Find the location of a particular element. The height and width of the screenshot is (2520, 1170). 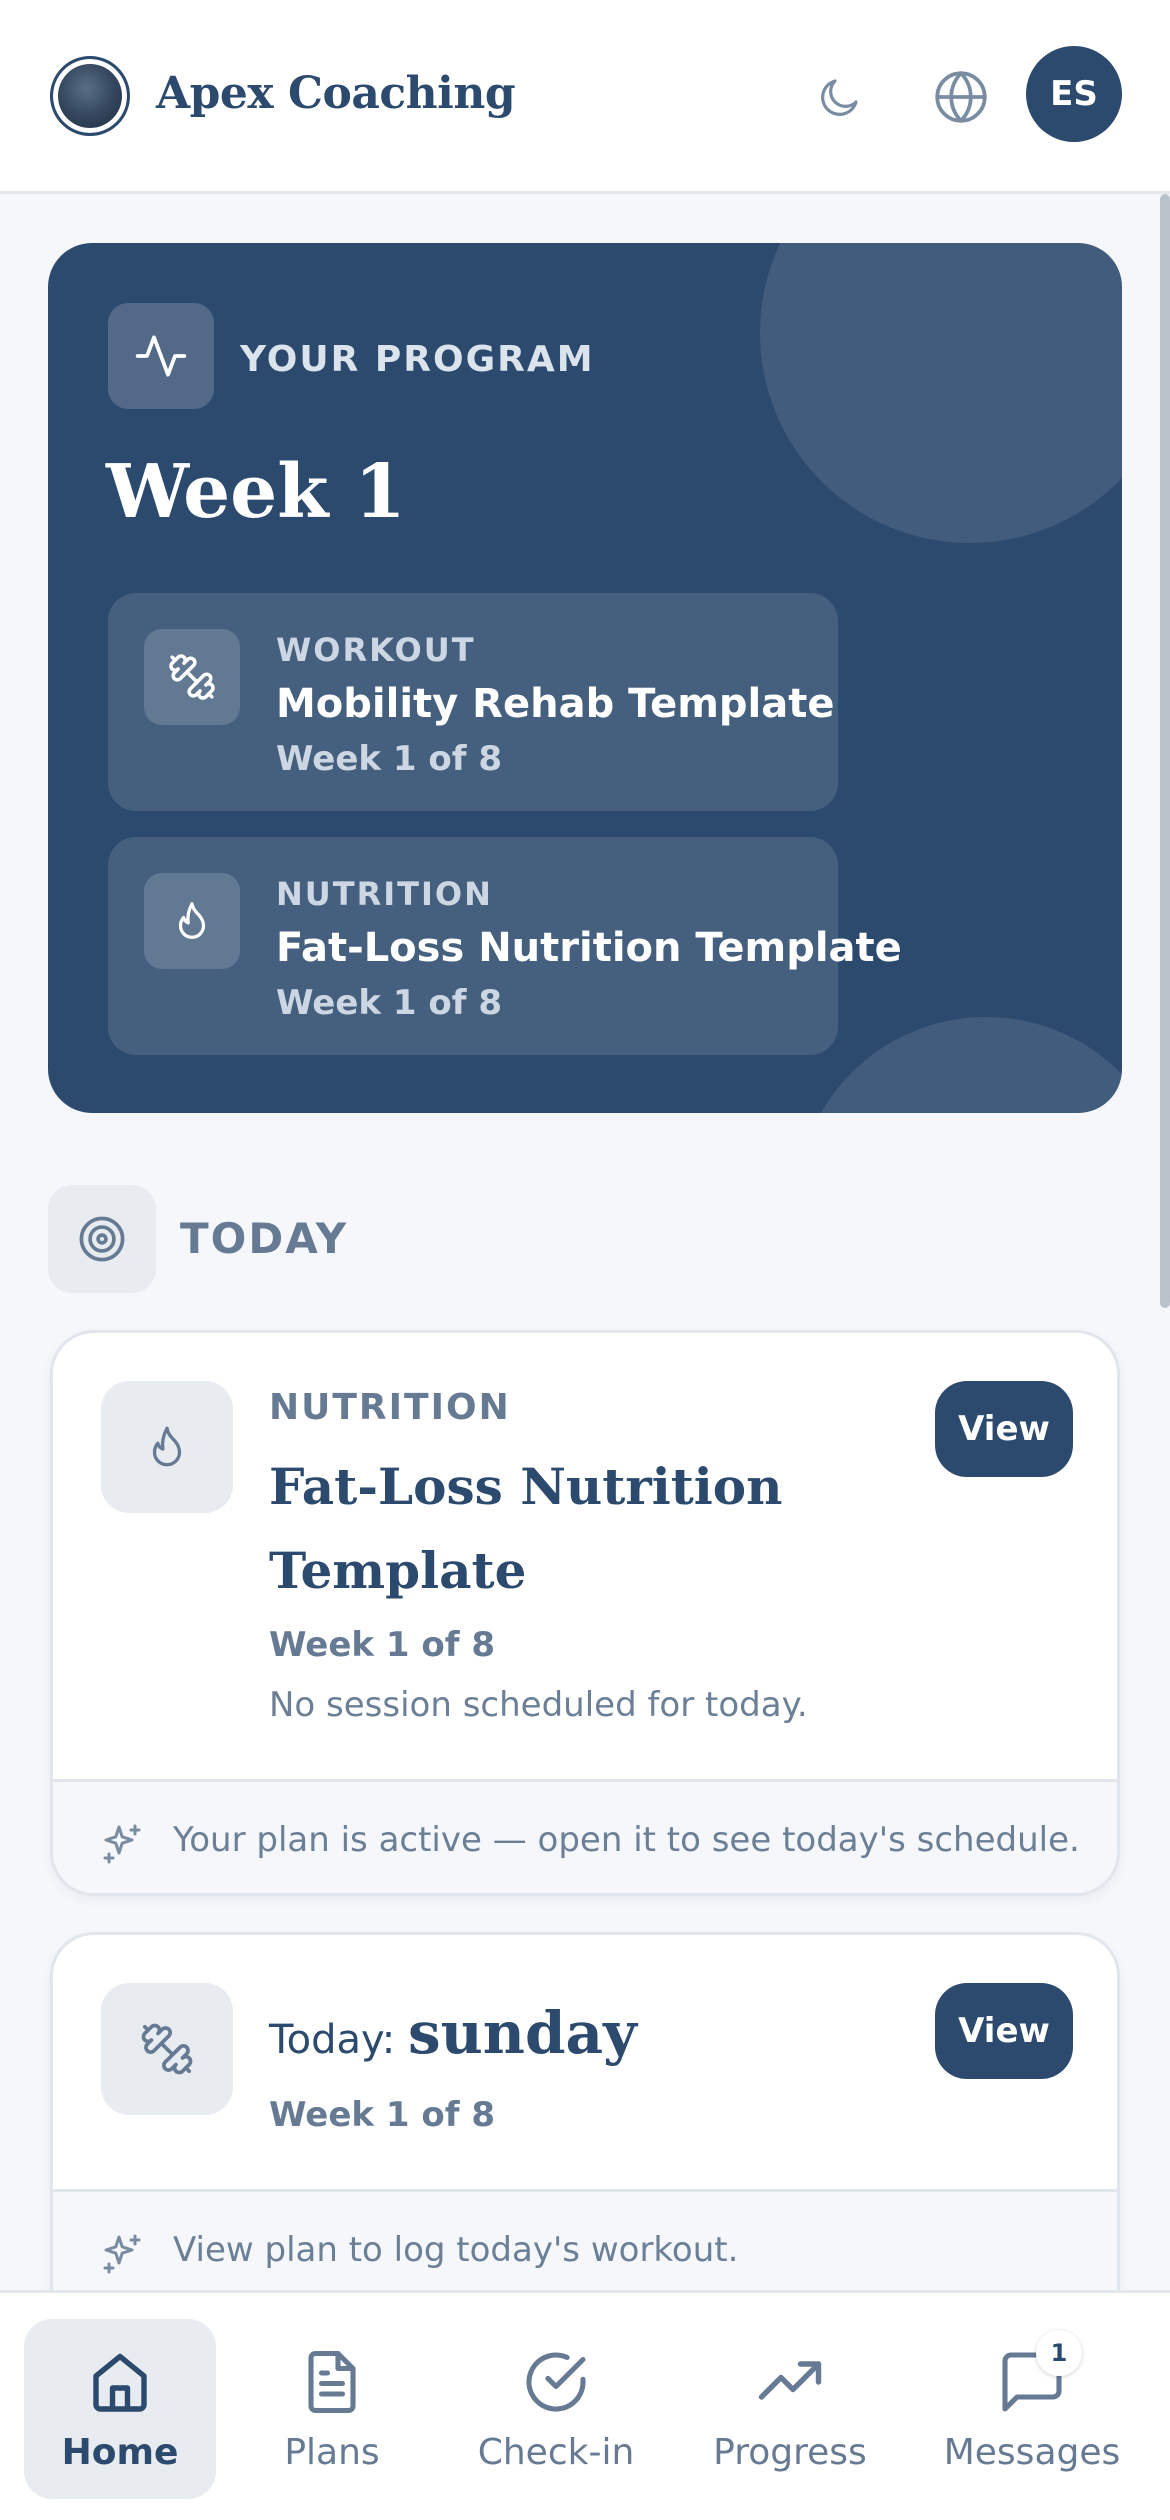

nav-messages: 1 Messages is located at coordinates (1032, 2409).